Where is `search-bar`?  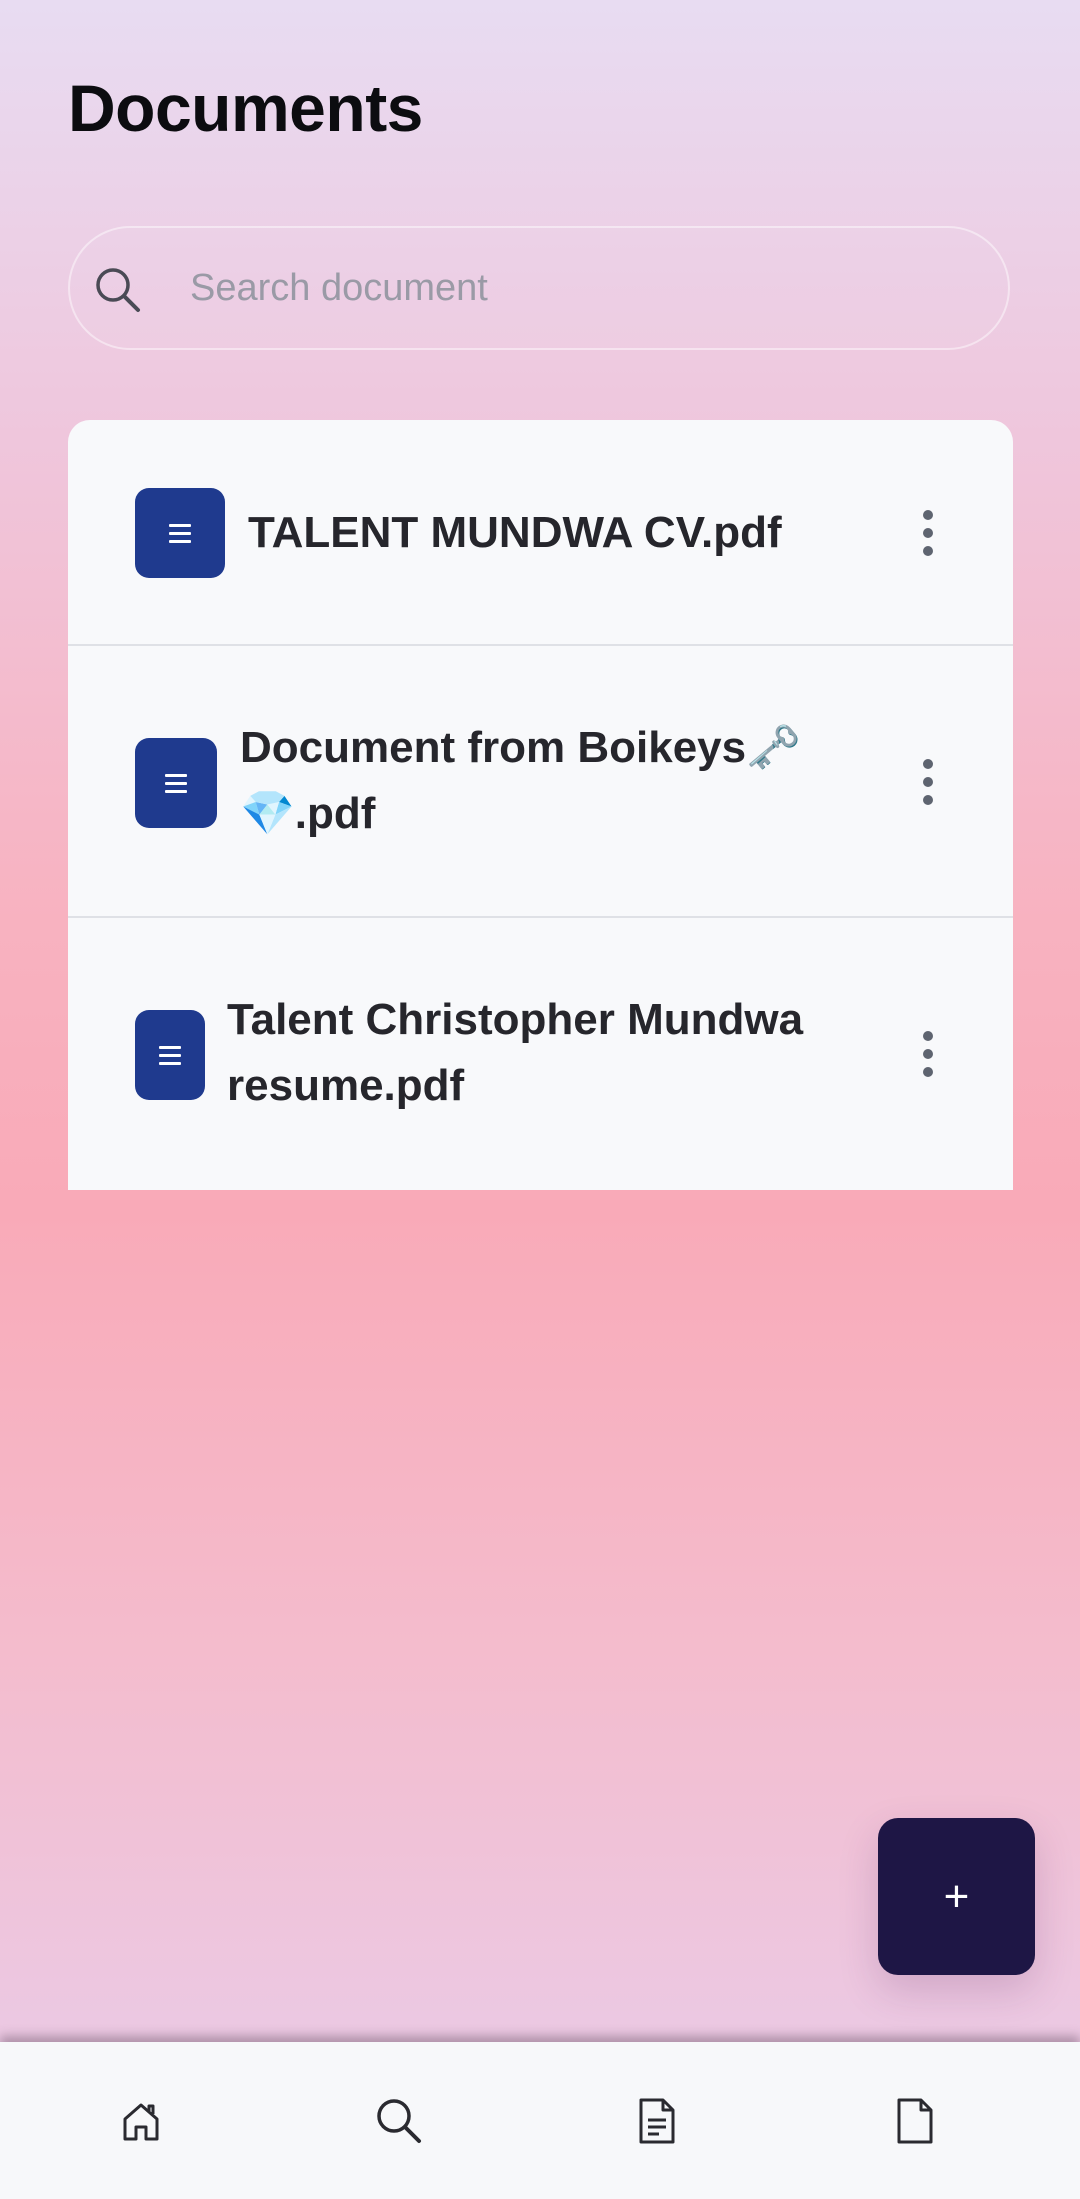
search-bar is located at coordinates (539, 288).